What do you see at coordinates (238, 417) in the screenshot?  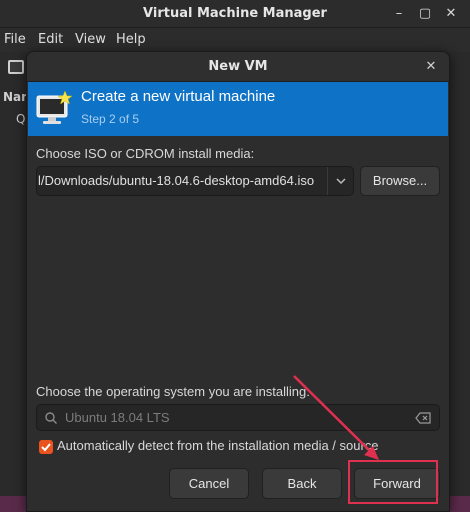 I see `os-search-input: Ubuntu 18.04 LTS` at bounding box center [238, 417].